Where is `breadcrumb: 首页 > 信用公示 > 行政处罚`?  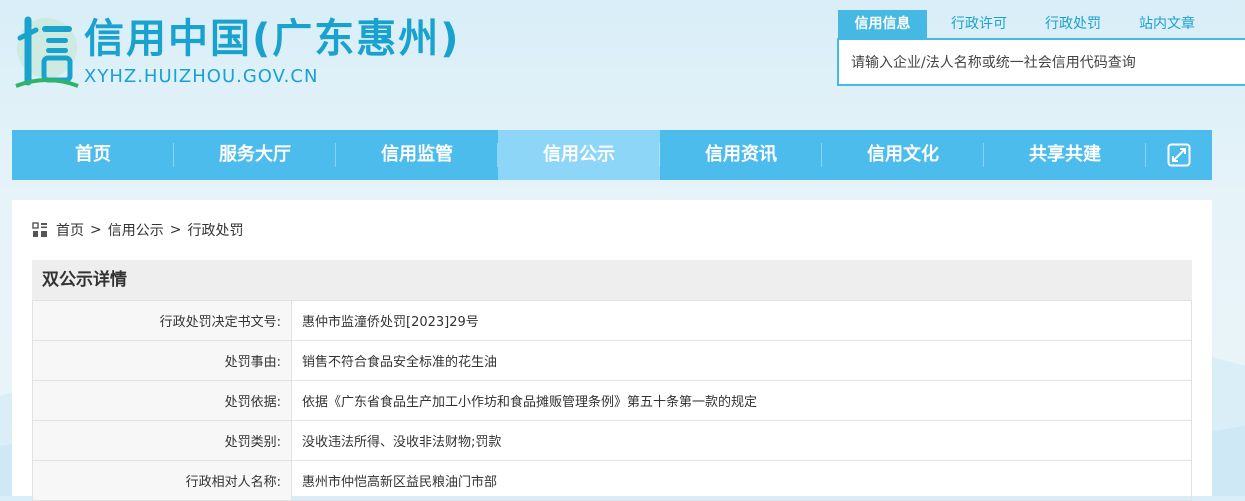
breadcrumb: 首页 > 信用公示 > 行政处罚 is located at coordinates (137, 230).